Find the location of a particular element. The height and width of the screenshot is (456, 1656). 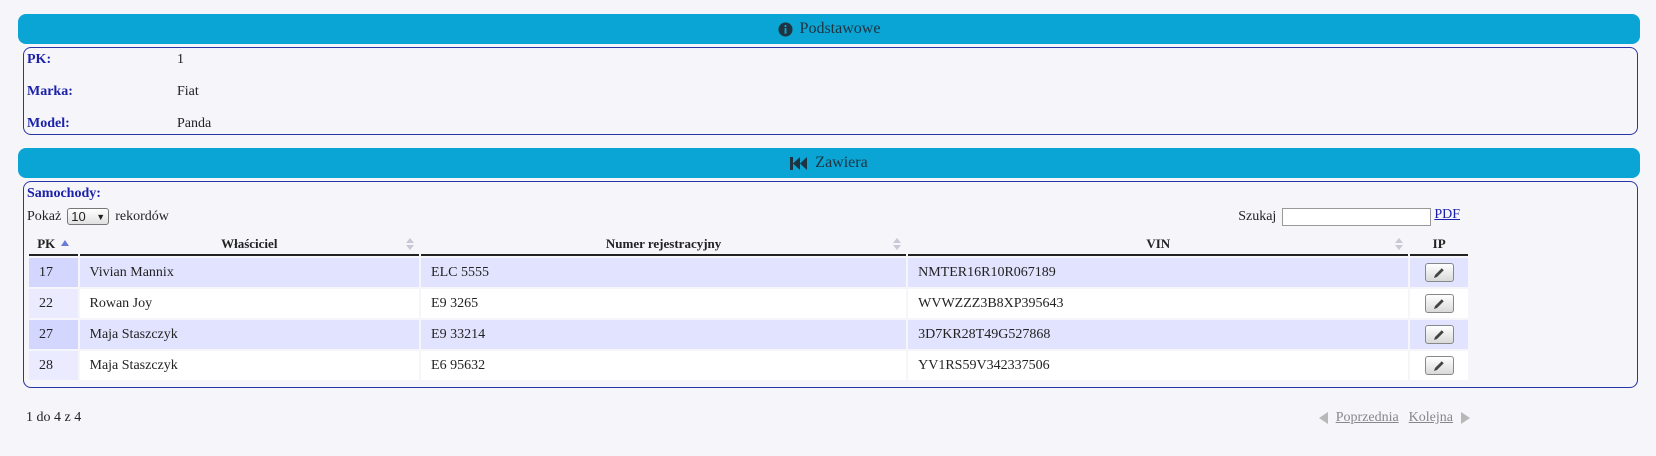

pk-value: 1 is located at coordinates (180, 59).